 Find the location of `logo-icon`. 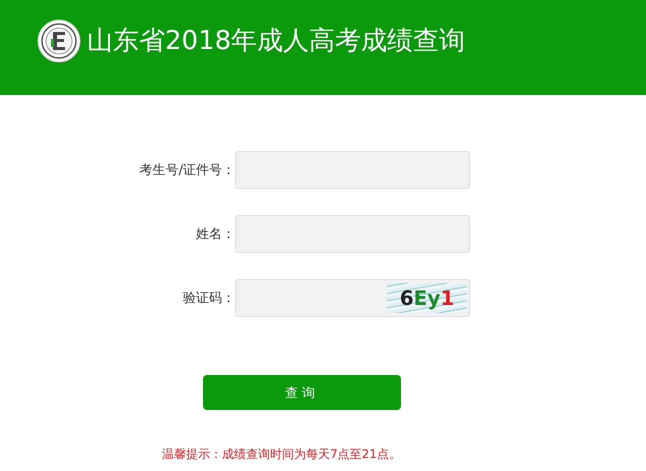

logo-icon is located at coordinates (59, 40).